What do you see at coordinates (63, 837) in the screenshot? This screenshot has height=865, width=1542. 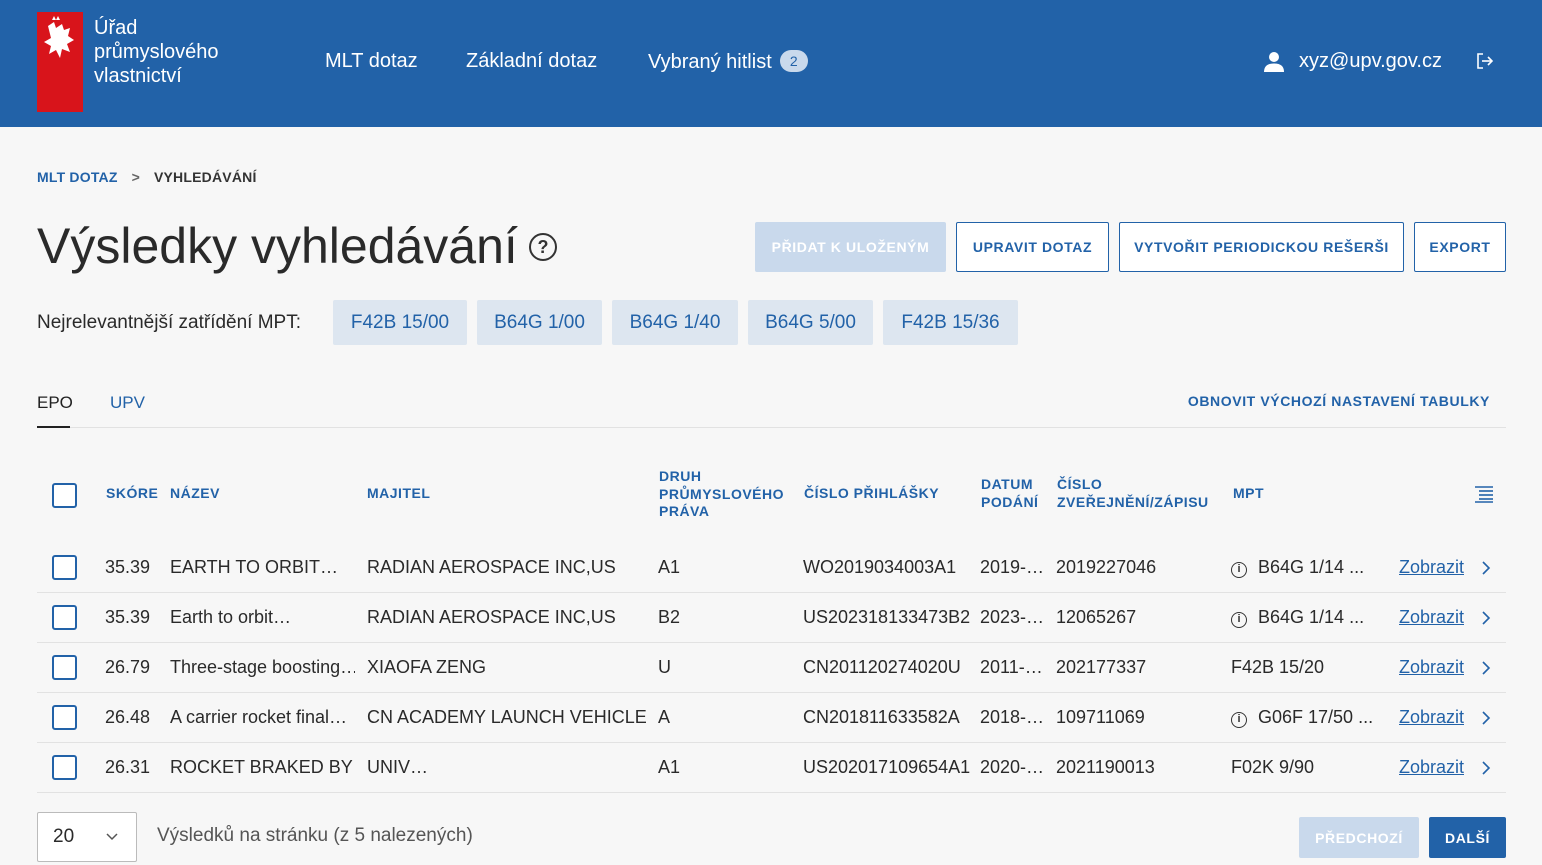 I see `results-per-page-value: 20` at bounding box center [63, 837].